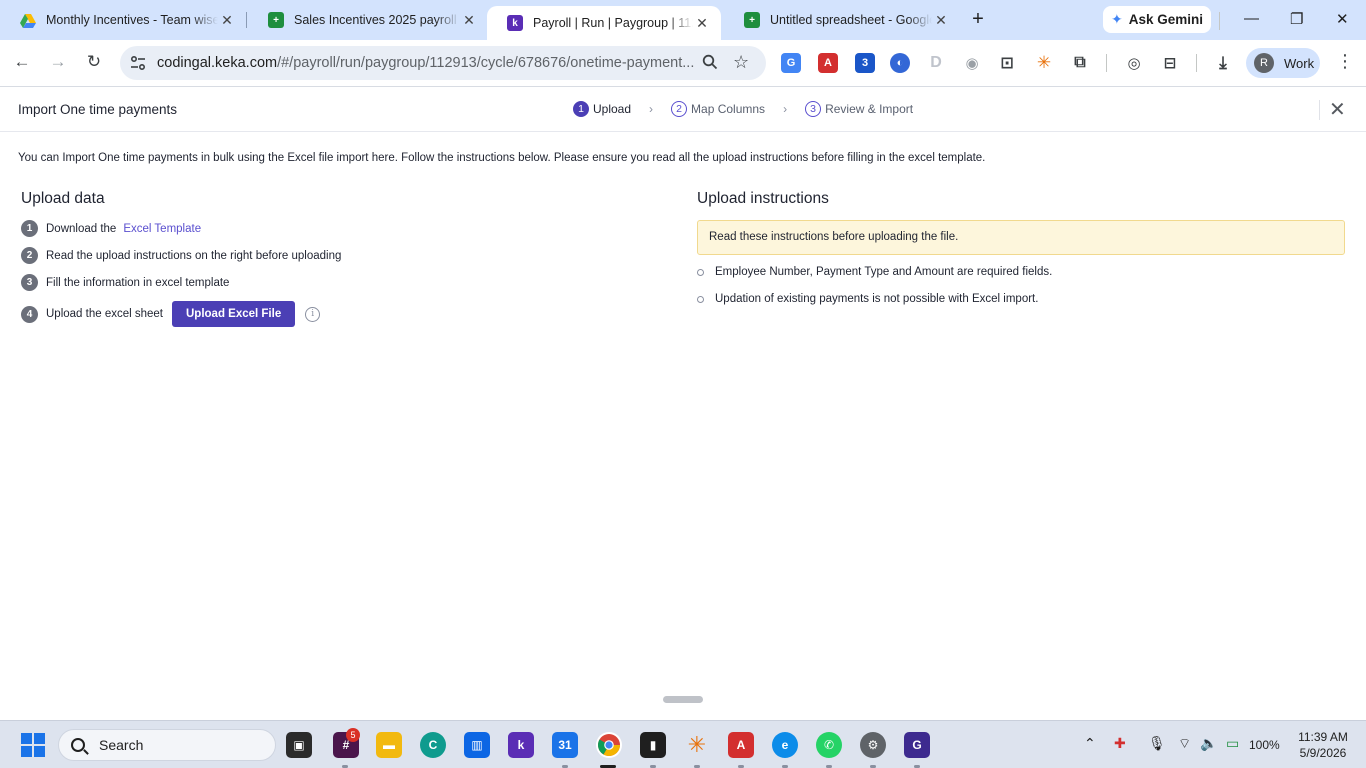 The image size is (1366, 768). Describe the element at coordinates (29, 314) in the screenshot. I see `step-number-badge: 4` at that location.